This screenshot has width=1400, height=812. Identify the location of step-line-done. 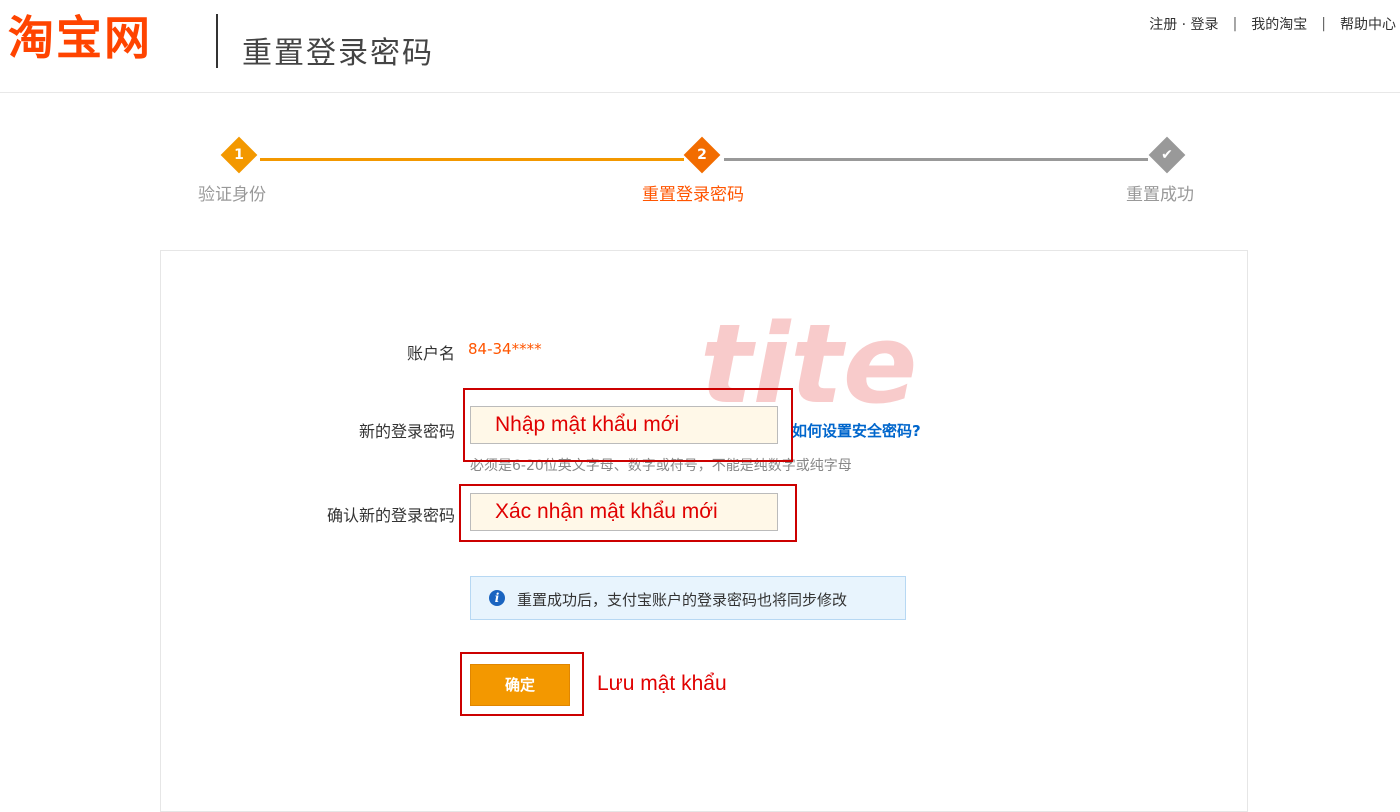
(472, 159).